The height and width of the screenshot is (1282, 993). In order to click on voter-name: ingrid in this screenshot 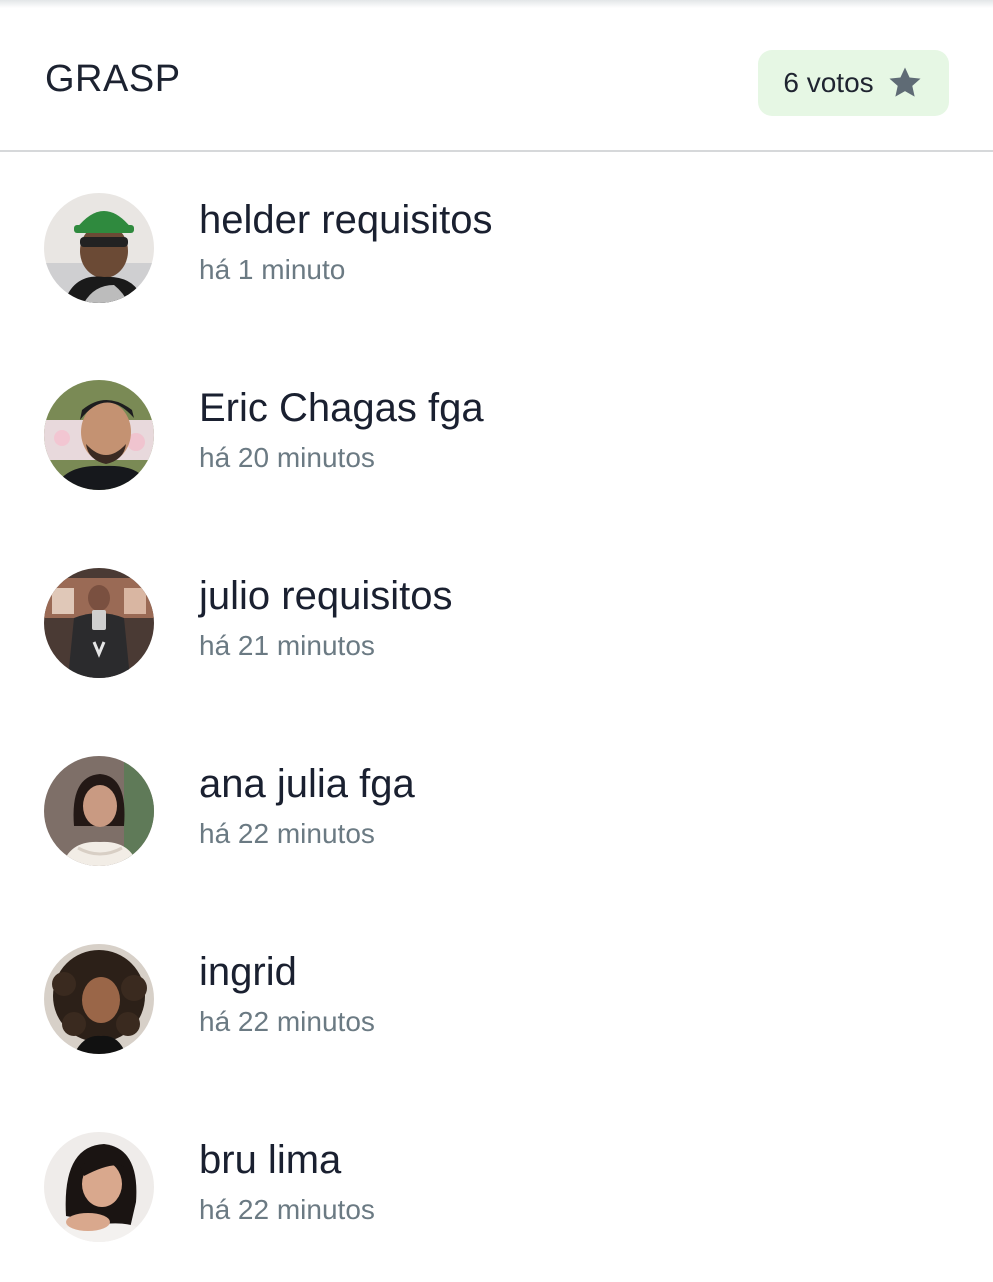, I will do `click(248, 972)`.